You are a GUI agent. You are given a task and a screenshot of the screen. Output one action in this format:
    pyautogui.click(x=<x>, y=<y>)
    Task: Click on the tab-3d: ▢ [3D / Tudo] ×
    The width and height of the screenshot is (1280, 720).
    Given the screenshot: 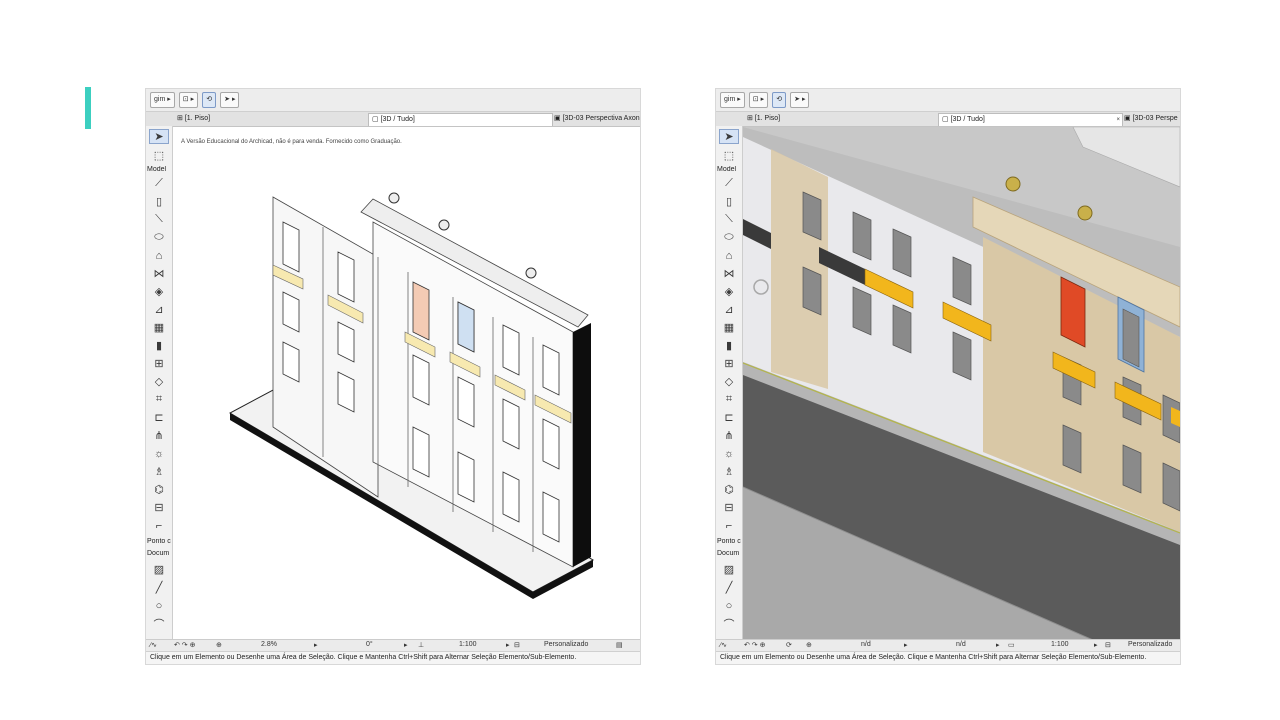 What is the action you would take?
    pyautogui.click(x=1030, y=119)
    